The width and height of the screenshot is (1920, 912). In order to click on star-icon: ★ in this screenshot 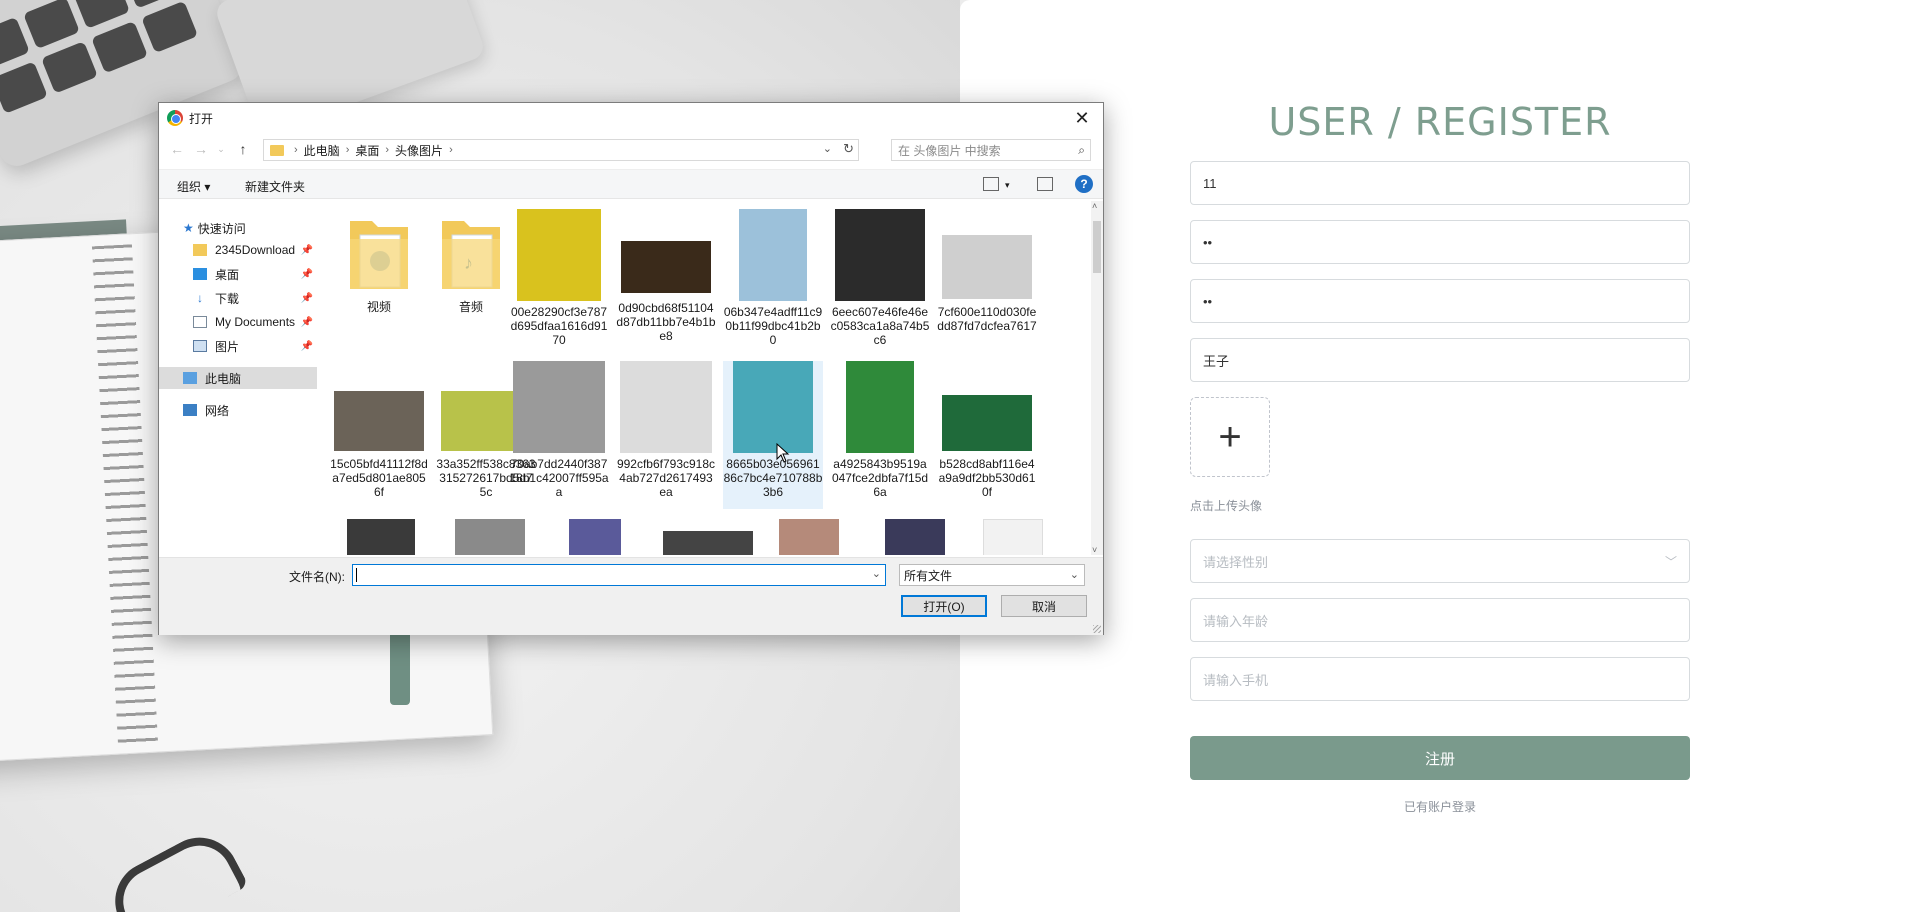, I will do `click(188, 228)`.